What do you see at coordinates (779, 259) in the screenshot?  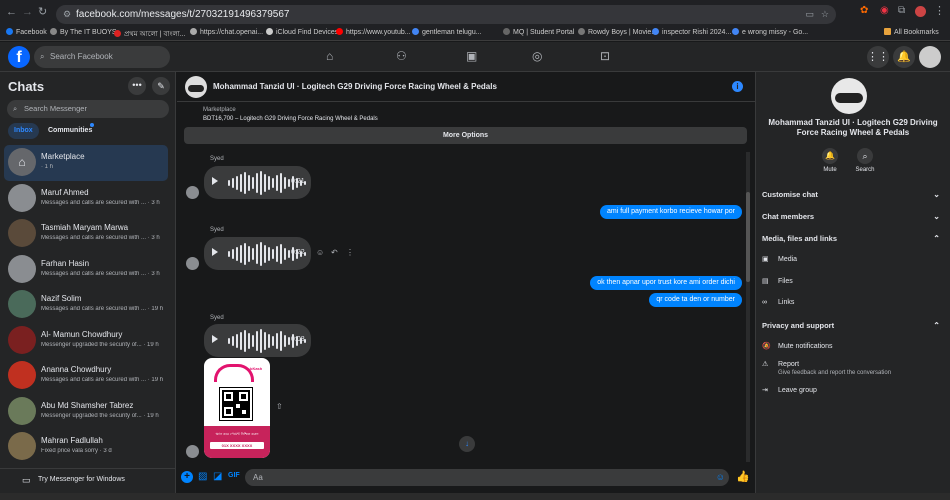 I see `media-item: ▣ Media` at bounding box center [779, 259].